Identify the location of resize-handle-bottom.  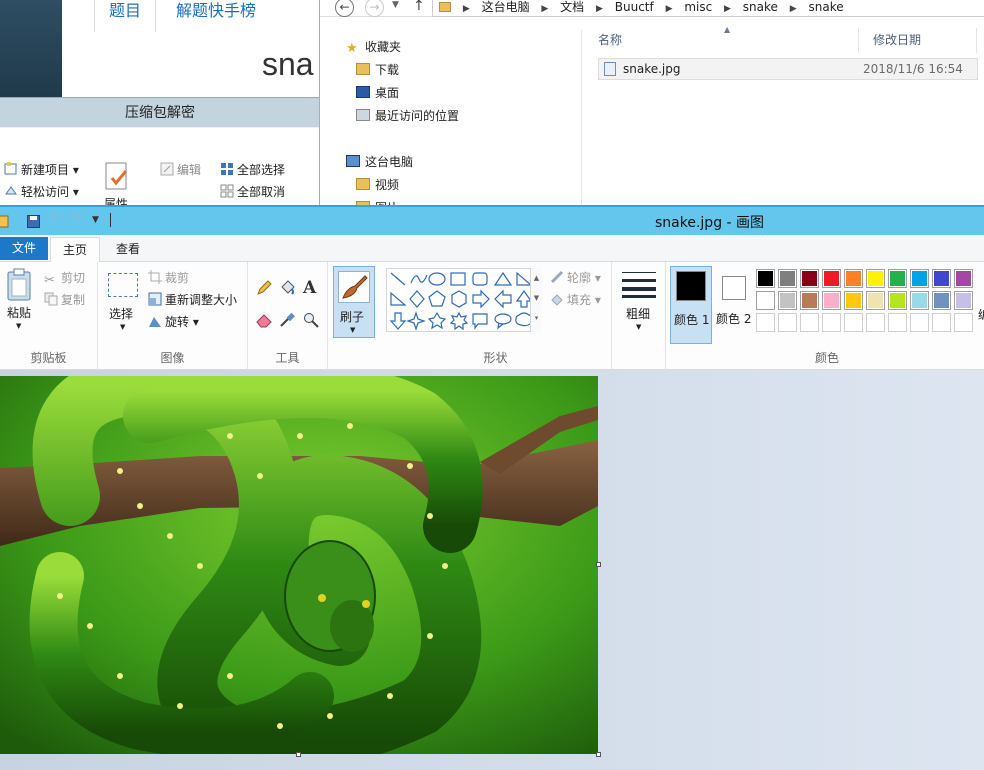
(298, 754).